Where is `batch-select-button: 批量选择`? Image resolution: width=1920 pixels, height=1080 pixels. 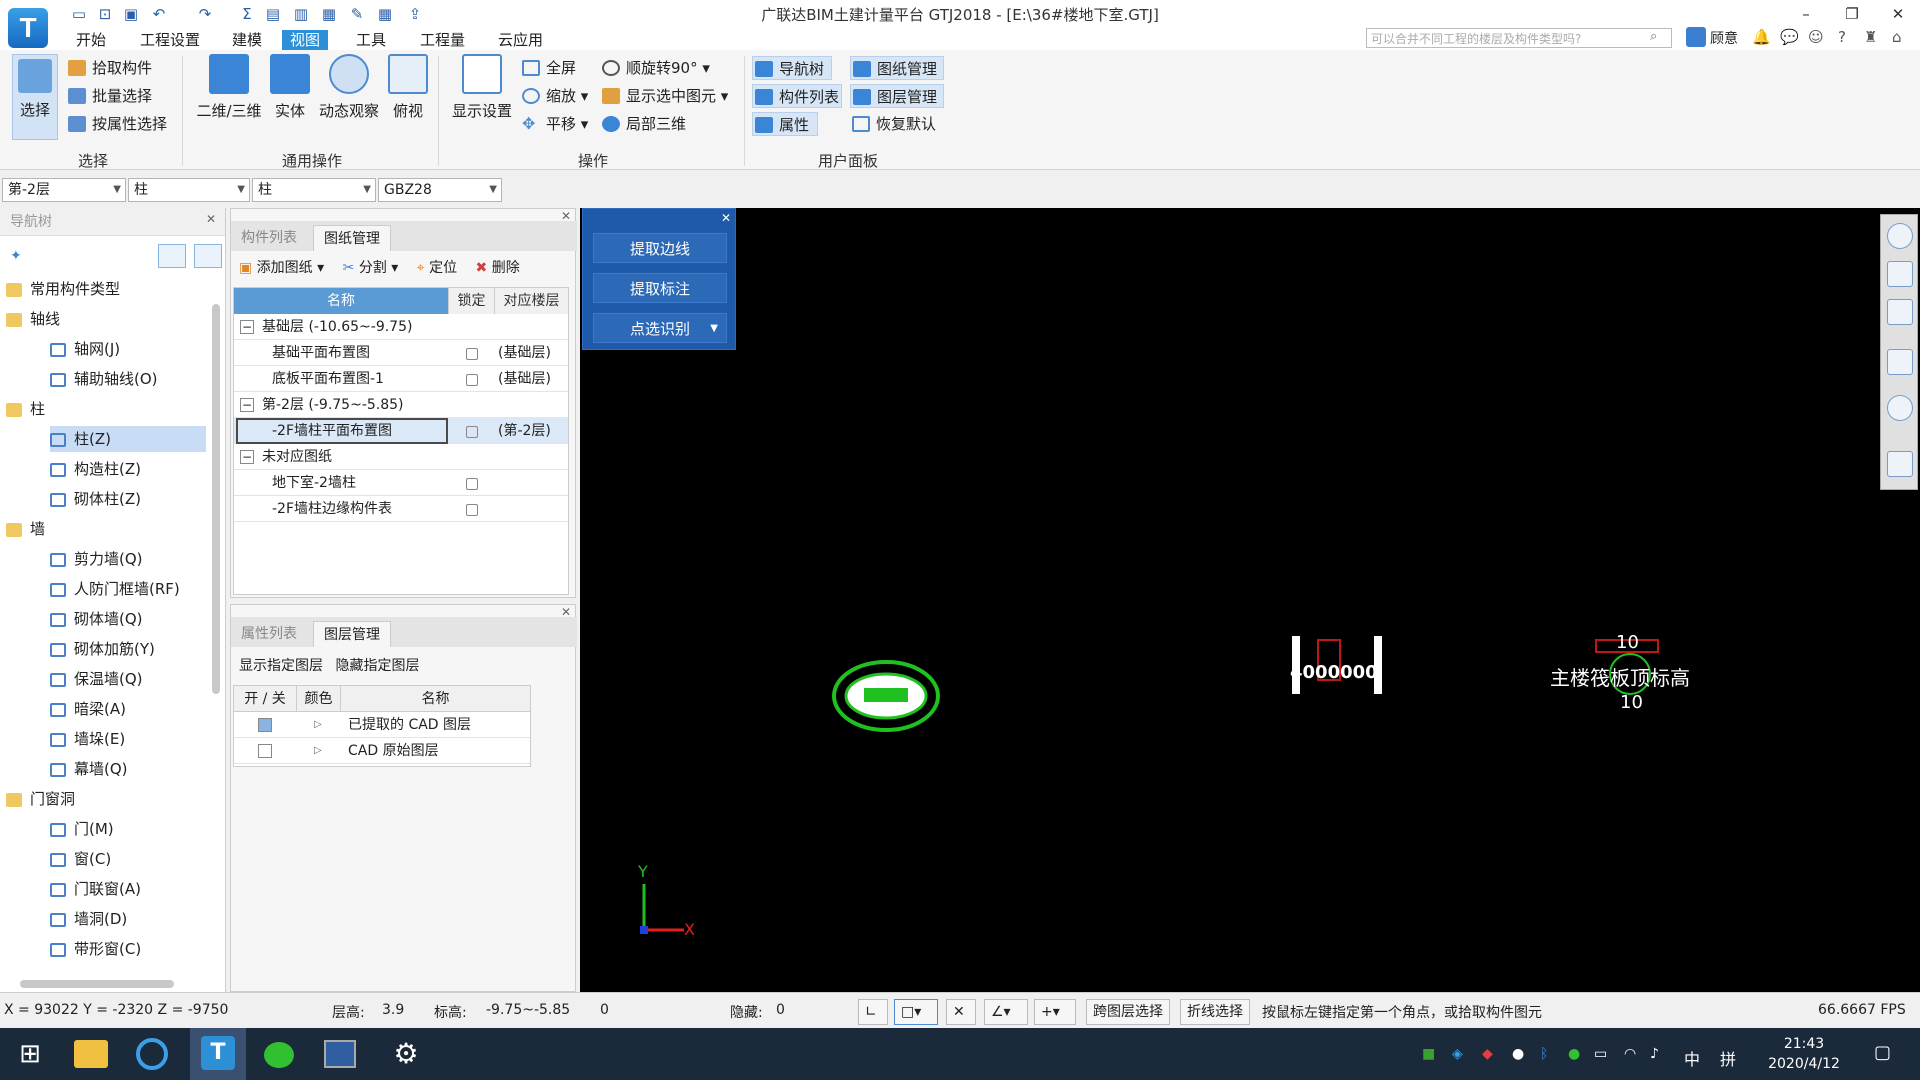 batch-select-button: 批量选择 is located at coordinates (109, 96).